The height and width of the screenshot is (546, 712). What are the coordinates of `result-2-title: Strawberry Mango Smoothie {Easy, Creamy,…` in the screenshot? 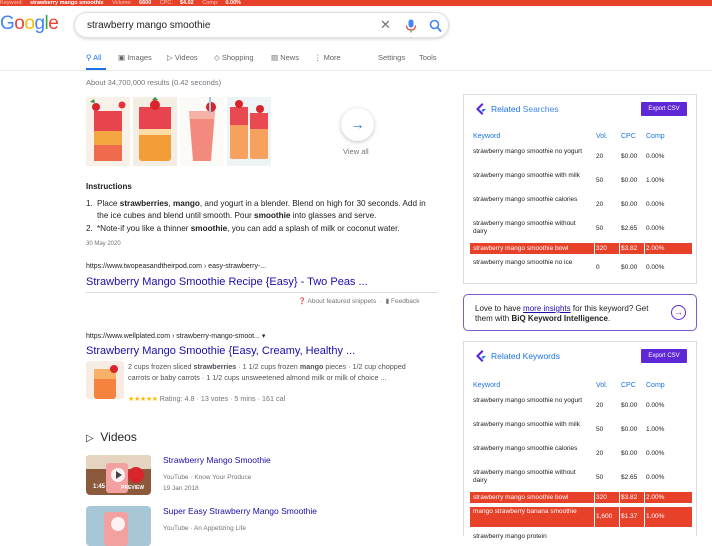 It's located at (220, 351).